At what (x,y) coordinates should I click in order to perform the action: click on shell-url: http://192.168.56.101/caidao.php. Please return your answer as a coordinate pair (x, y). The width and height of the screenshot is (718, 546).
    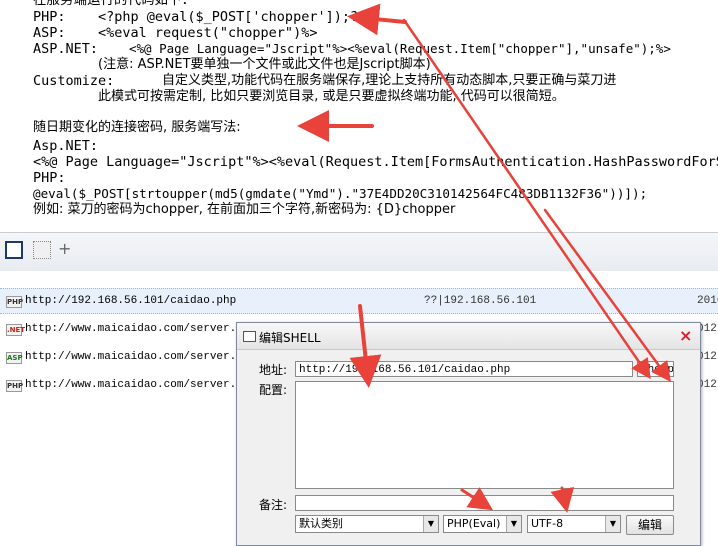
    Looking at the image, I should click on (131, 301).